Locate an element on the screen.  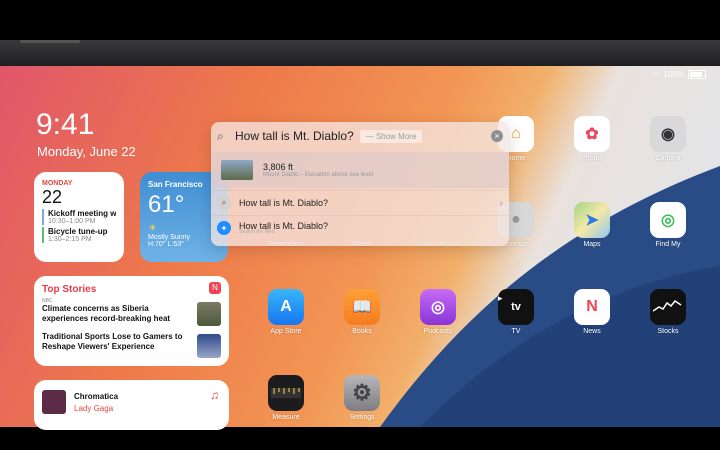
app-camera: ◉ Camera is located at coordinates (668, 139).